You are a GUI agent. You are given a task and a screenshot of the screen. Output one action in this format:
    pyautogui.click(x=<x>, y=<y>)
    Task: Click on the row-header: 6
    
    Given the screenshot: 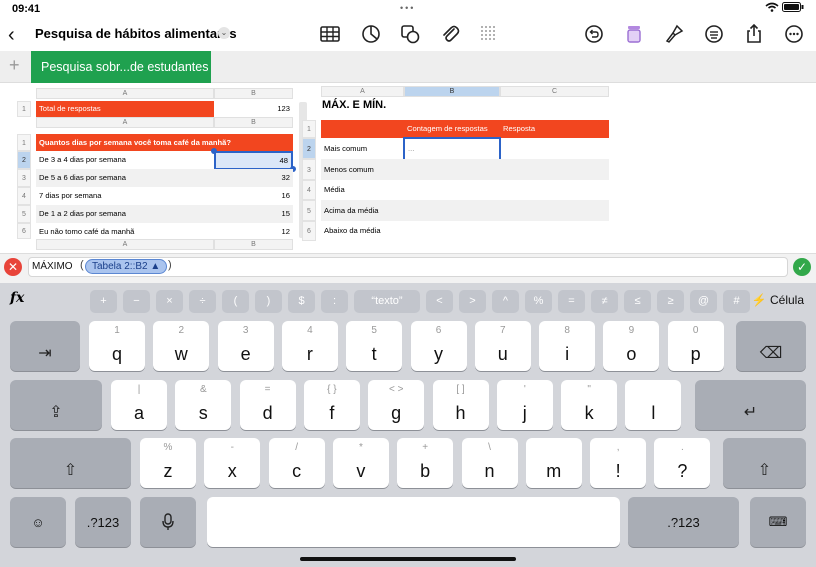 What is the action you would take?
    pyautogui.click(x=309, y=231)
    